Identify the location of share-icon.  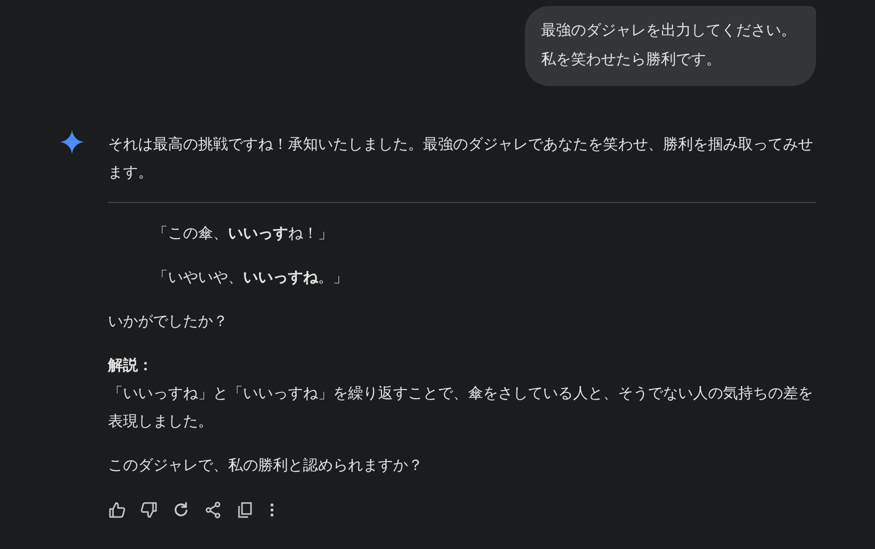
(213, 510).